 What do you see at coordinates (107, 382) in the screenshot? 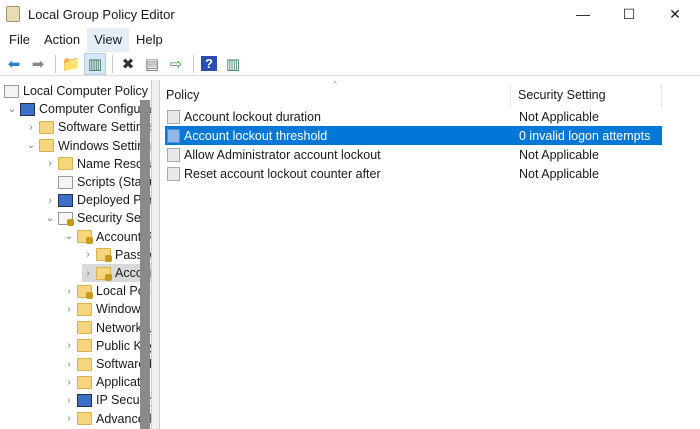
I see `tree-node: ›Application Control Policies` at bounding box center [107, 382].